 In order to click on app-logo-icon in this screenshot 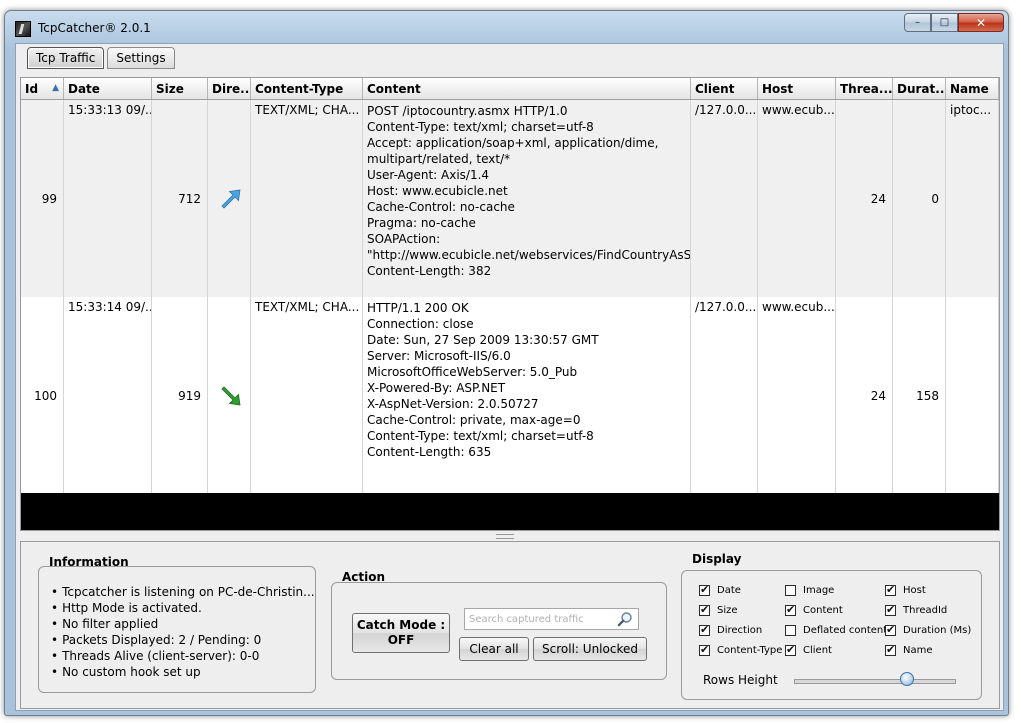, I will do `click(23, 29)`.